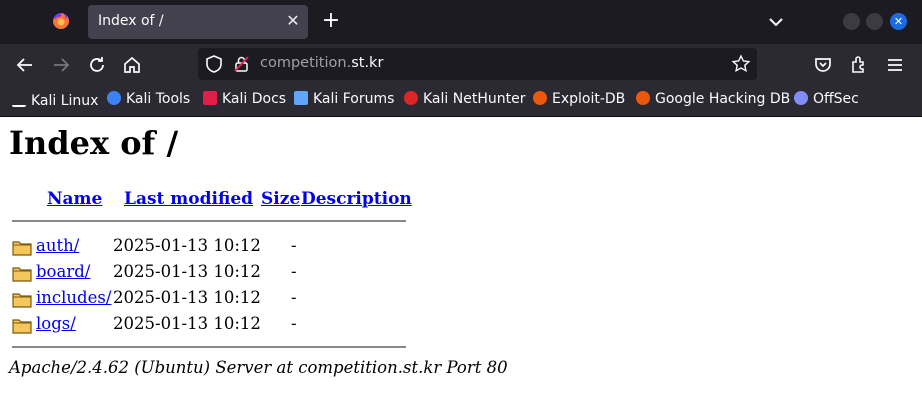  I want to click on kali-docs-icon, so click(210, 98).